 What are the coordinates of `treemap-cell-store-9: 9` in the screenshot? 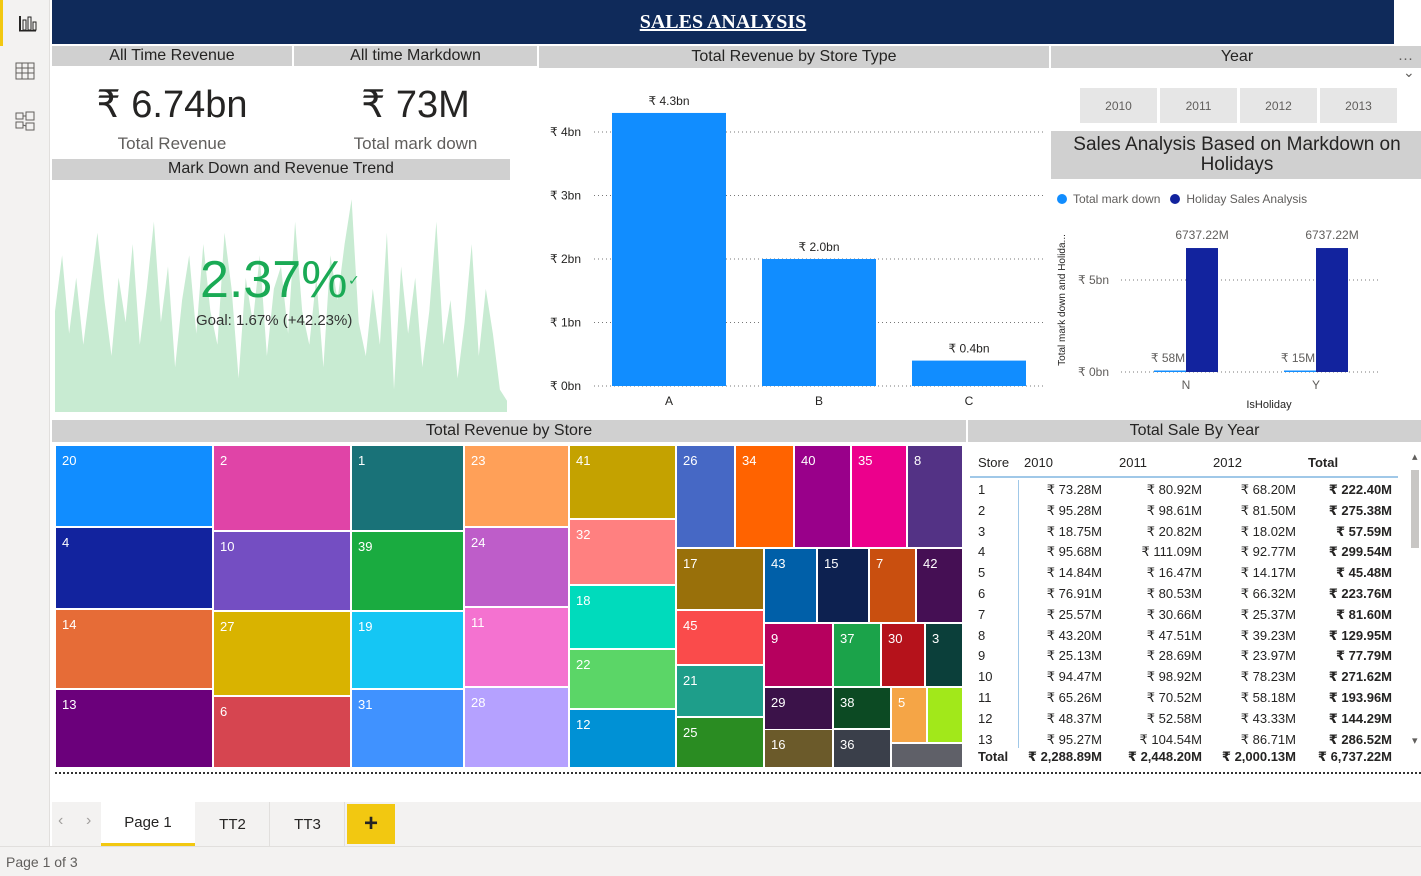 It's located at (798, 655).